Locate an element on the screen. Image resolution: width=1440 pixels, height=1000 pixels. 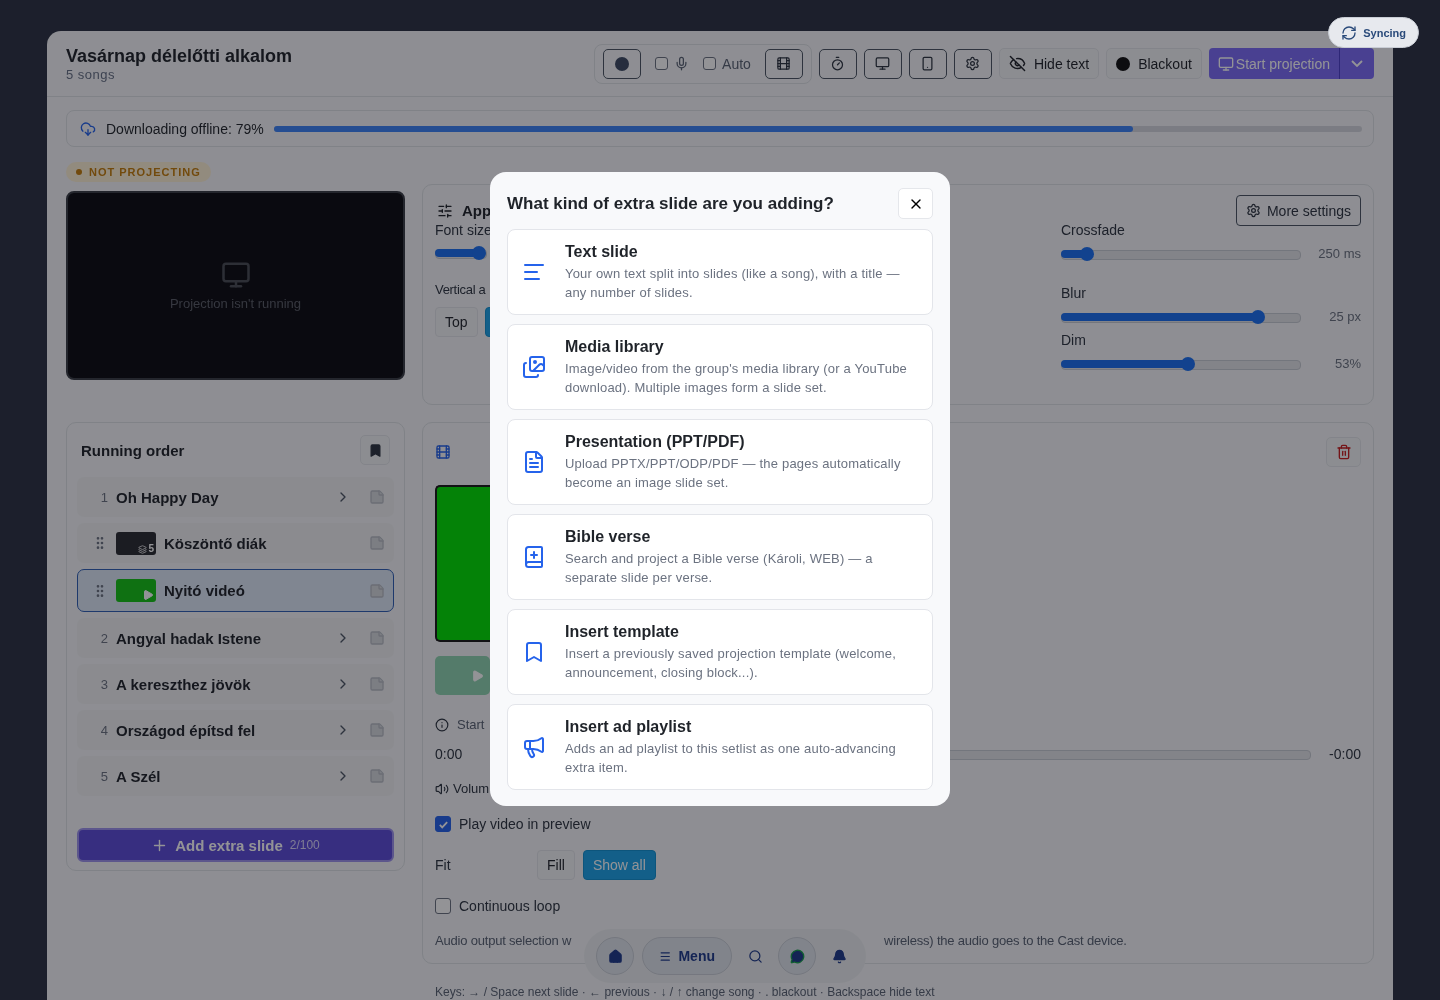
film-button is located at coordinates (783, 63).